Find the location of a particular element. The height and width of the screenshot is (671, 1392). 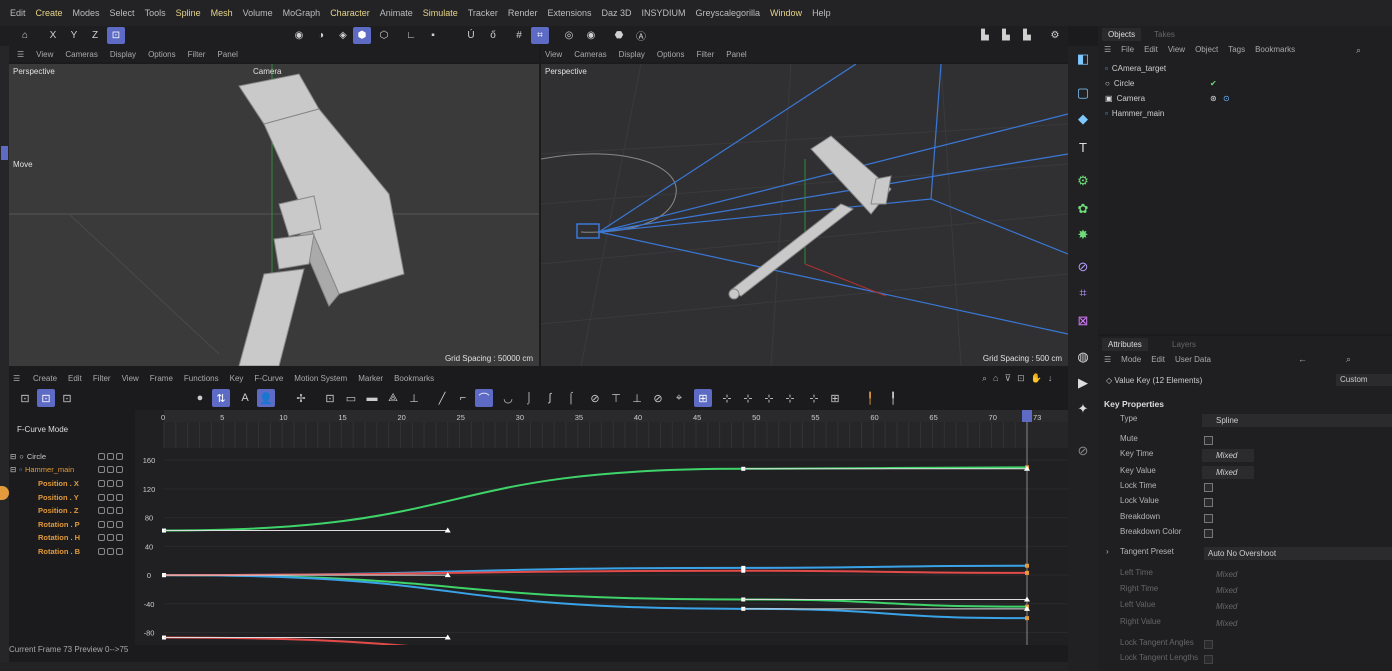

scene-tool-icon: ⊘ is located at coordinates (1083, 451).